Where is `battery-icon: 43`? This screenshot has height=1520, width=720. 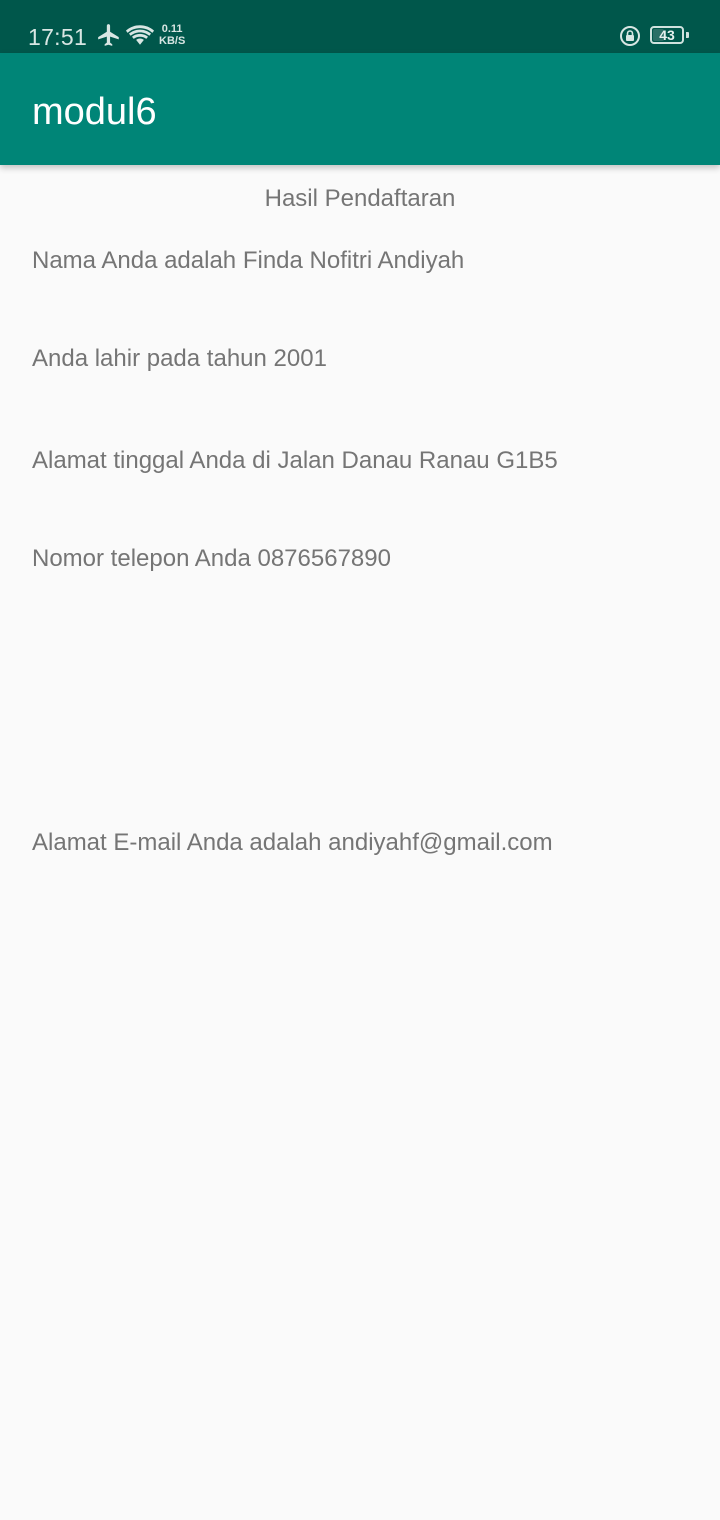 battery-icon: 43 is located at coordinates (667, 35).